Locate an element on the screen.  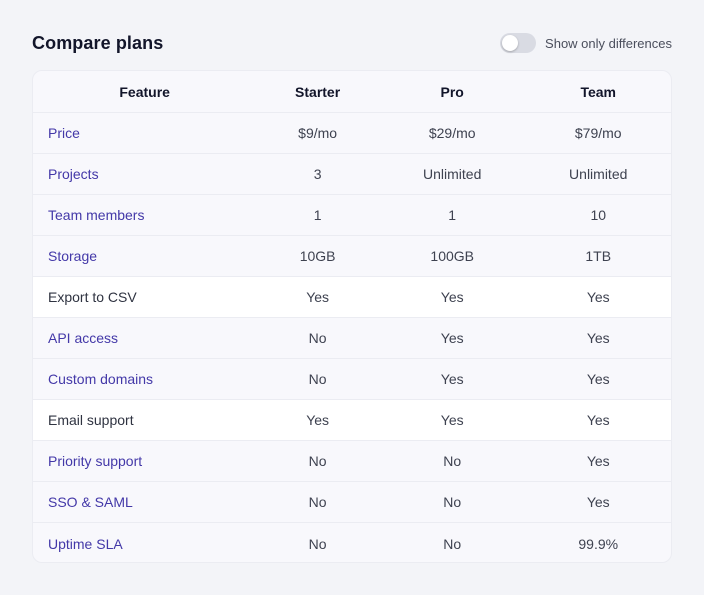
starter-value: 10GB is located at coordinates (317, 256).